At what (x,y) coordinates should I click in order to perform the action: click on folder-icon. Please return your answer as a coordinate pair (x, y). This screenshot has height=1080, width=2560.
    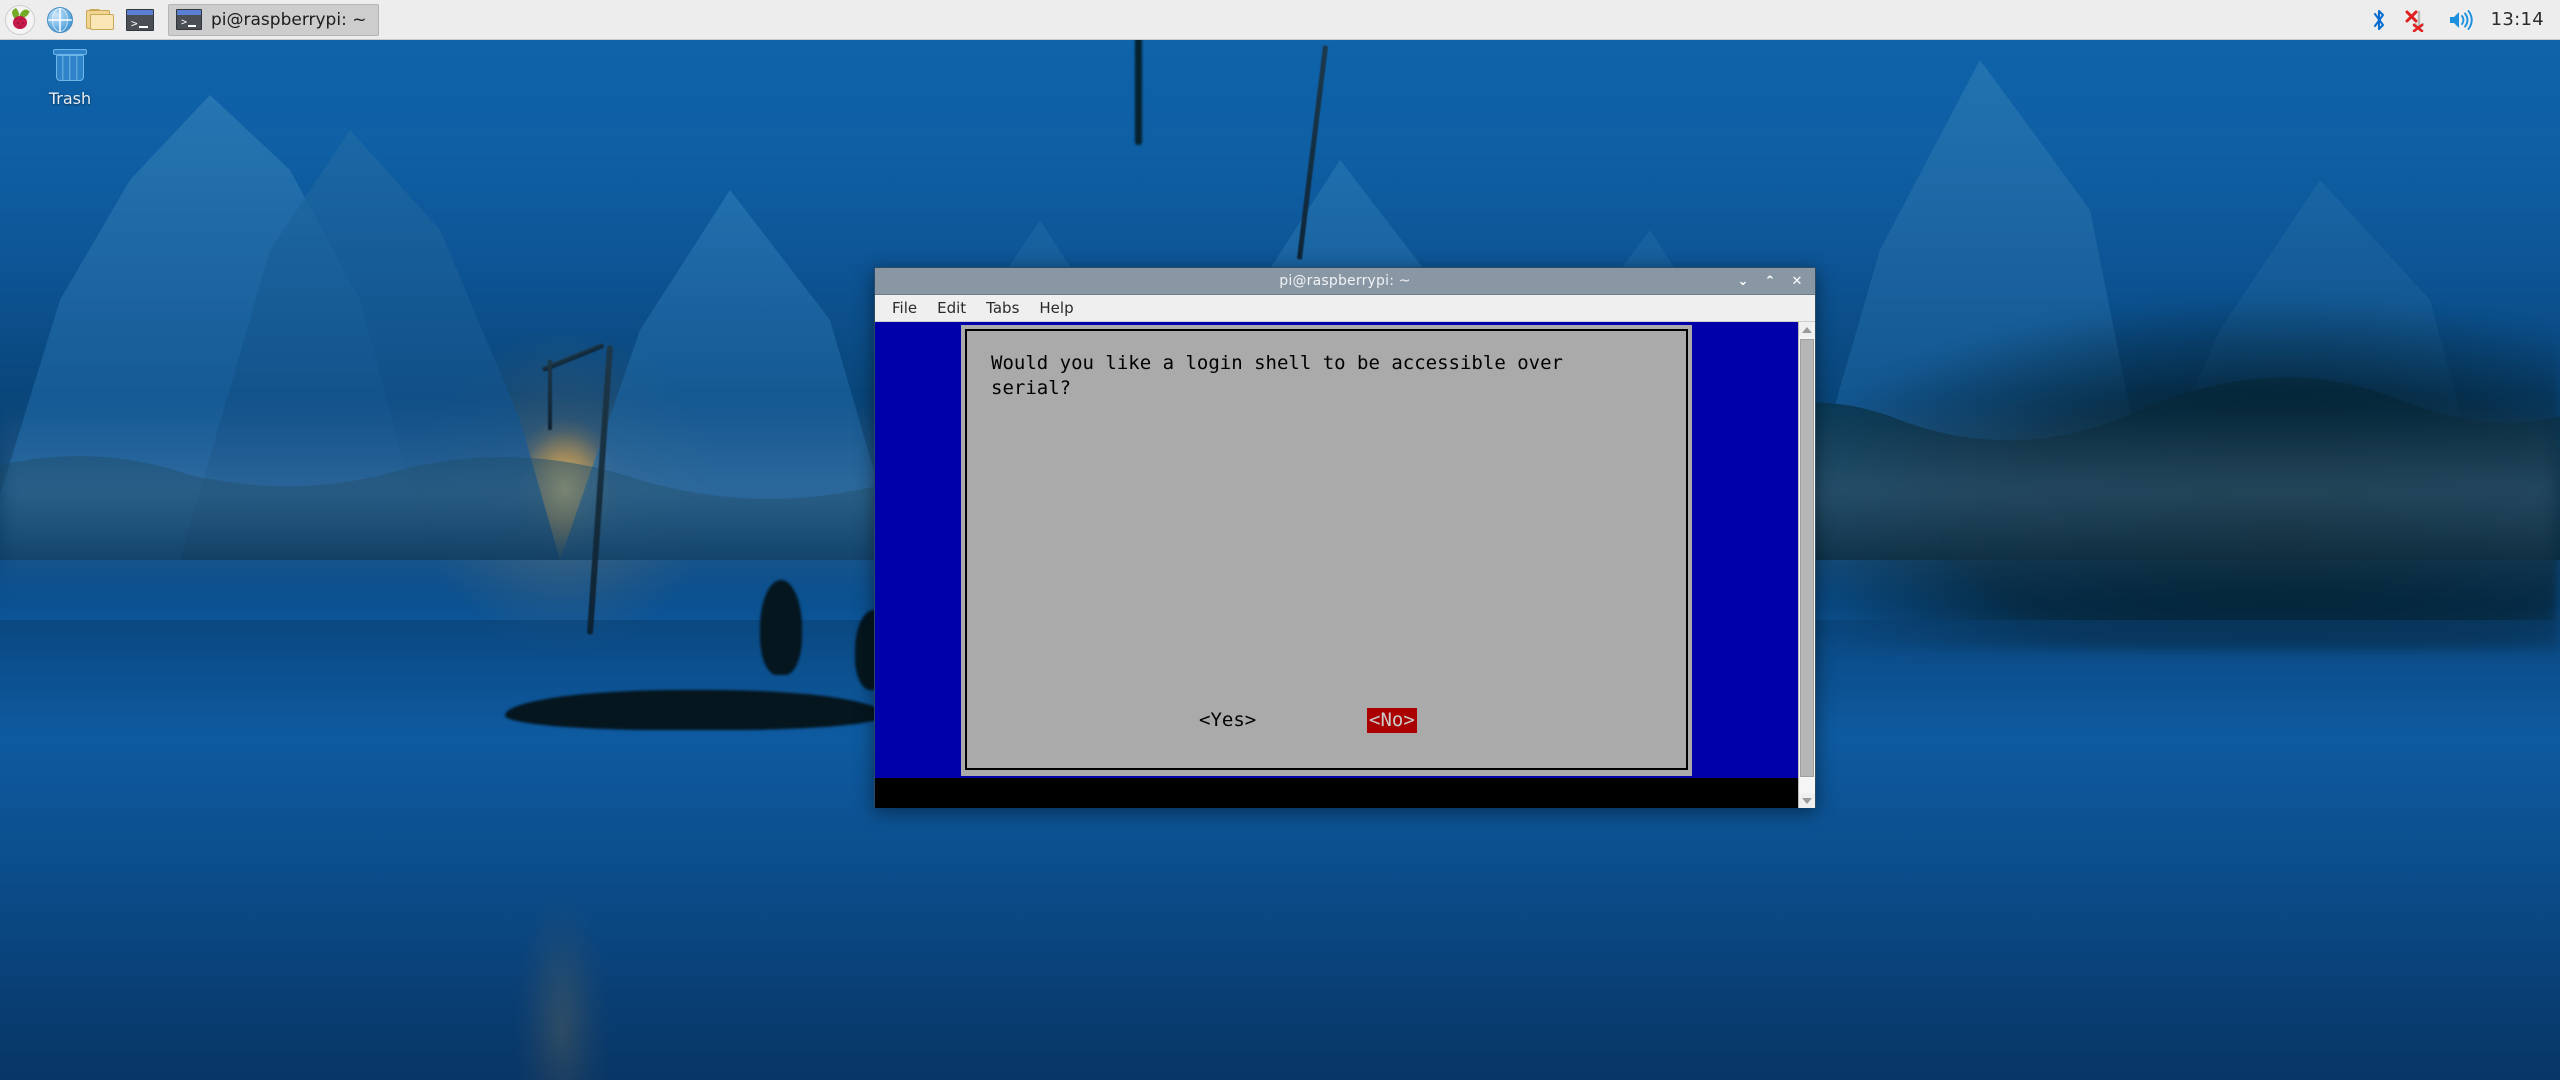
    Looking at the image, I should click on (100, 19).